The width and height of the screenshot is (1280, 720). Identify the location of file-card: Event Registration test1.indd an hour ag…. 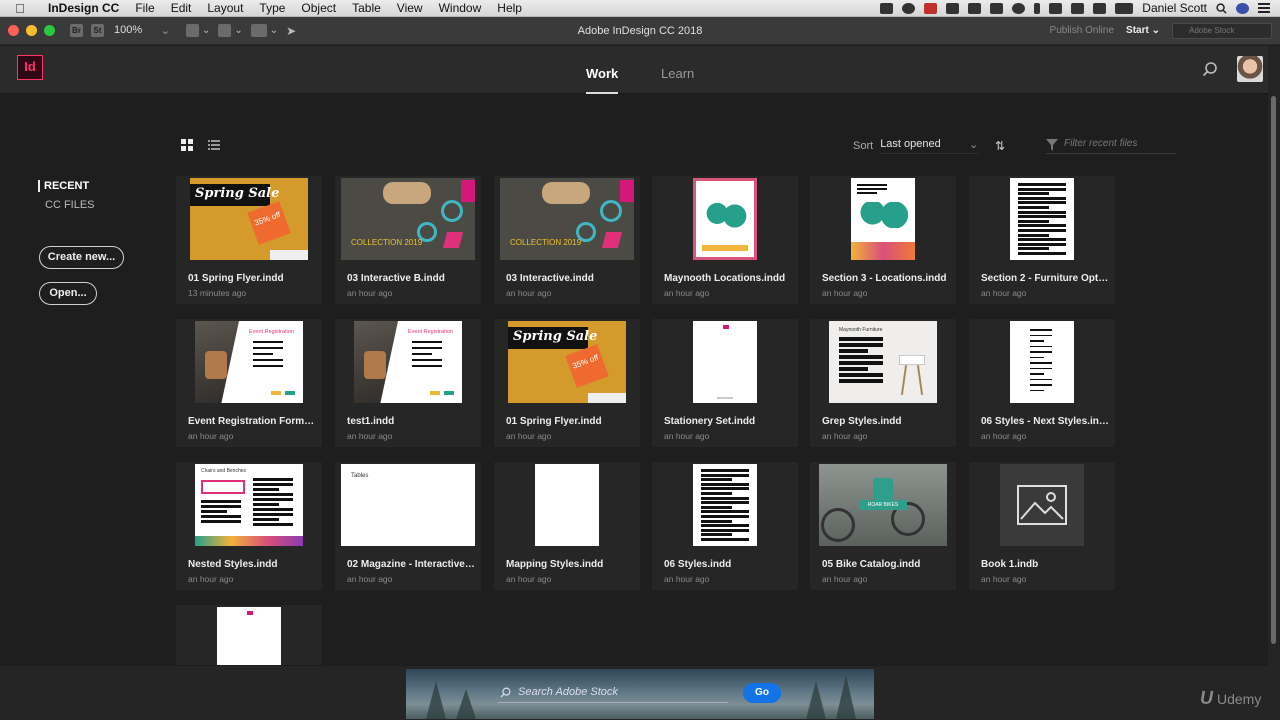
(408, 383).